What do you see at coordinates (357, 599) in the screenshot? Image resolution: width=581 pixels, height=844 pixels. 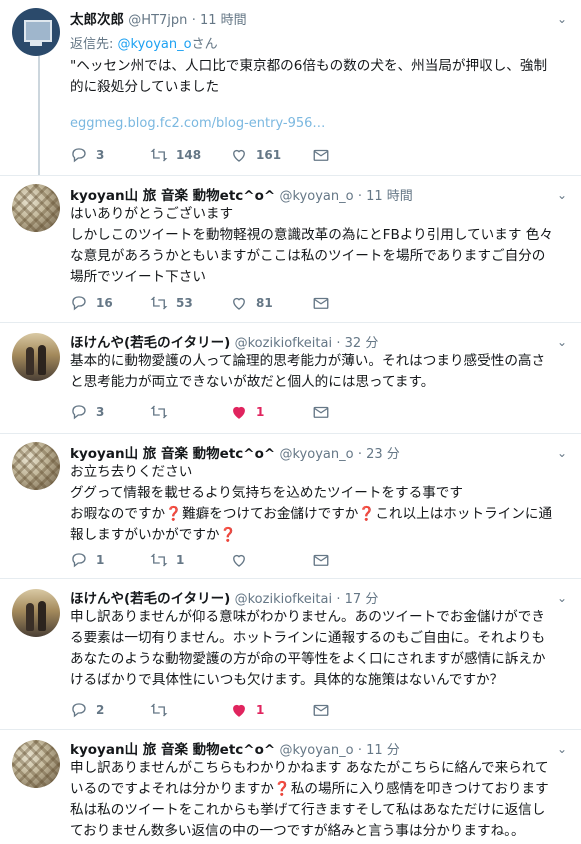 I see `timestamp: · 17 分` at bounding box center [357, 599].